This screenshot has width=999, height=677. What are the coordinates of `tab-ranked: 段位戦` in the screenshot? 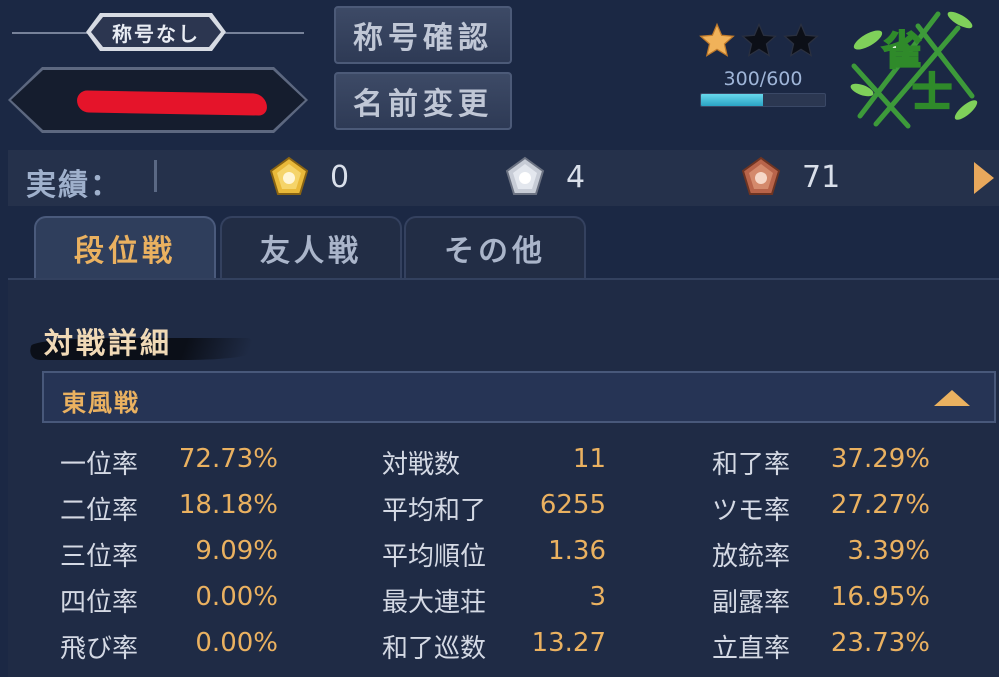 It's located at (125, 247).